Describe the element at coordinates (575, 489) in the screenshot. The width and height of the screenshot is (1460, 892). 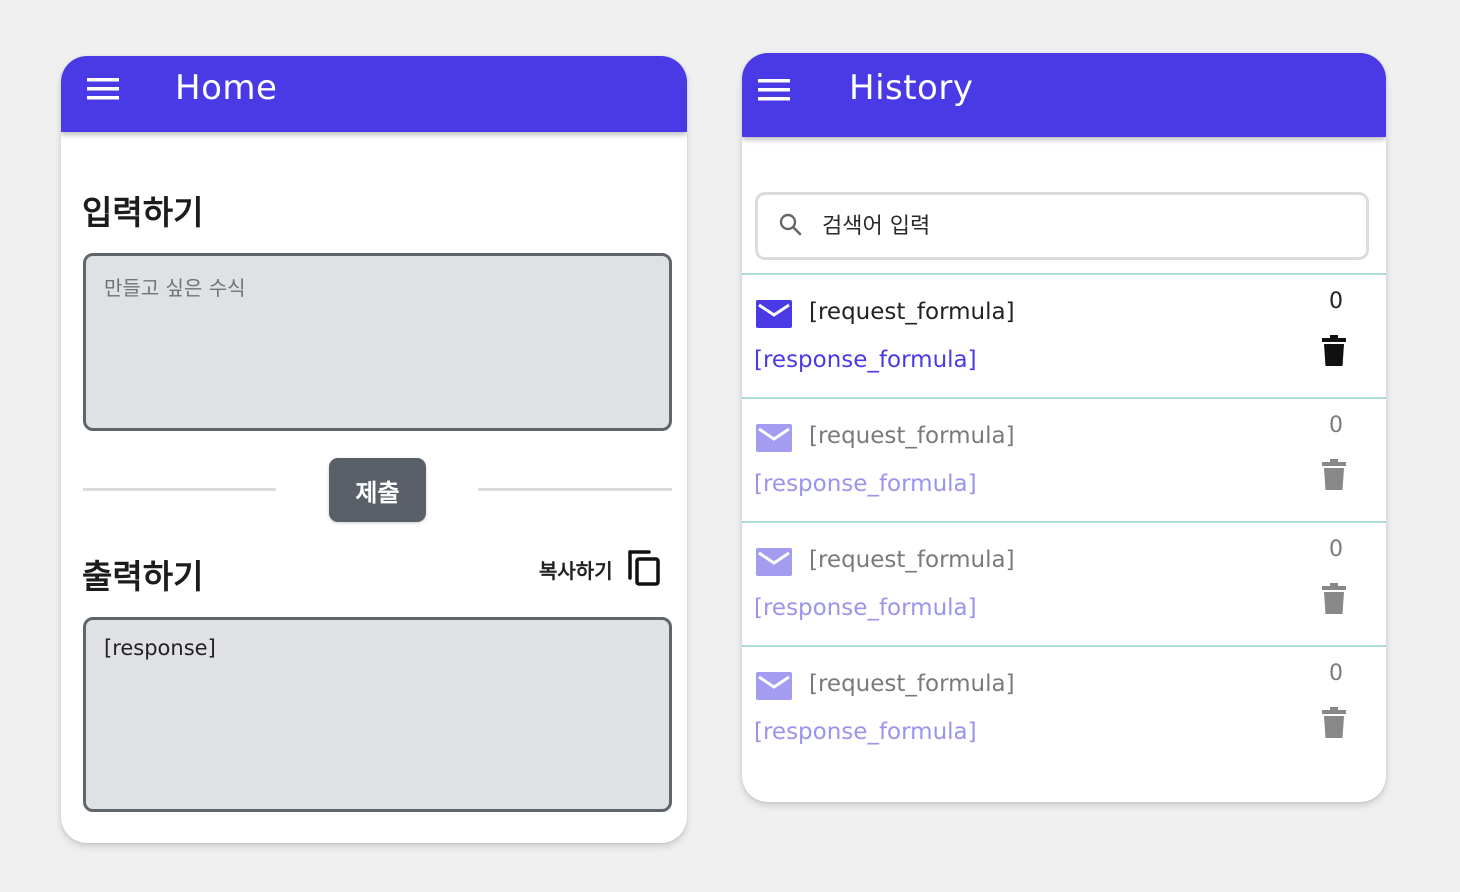
I see `divider-right` at that location.